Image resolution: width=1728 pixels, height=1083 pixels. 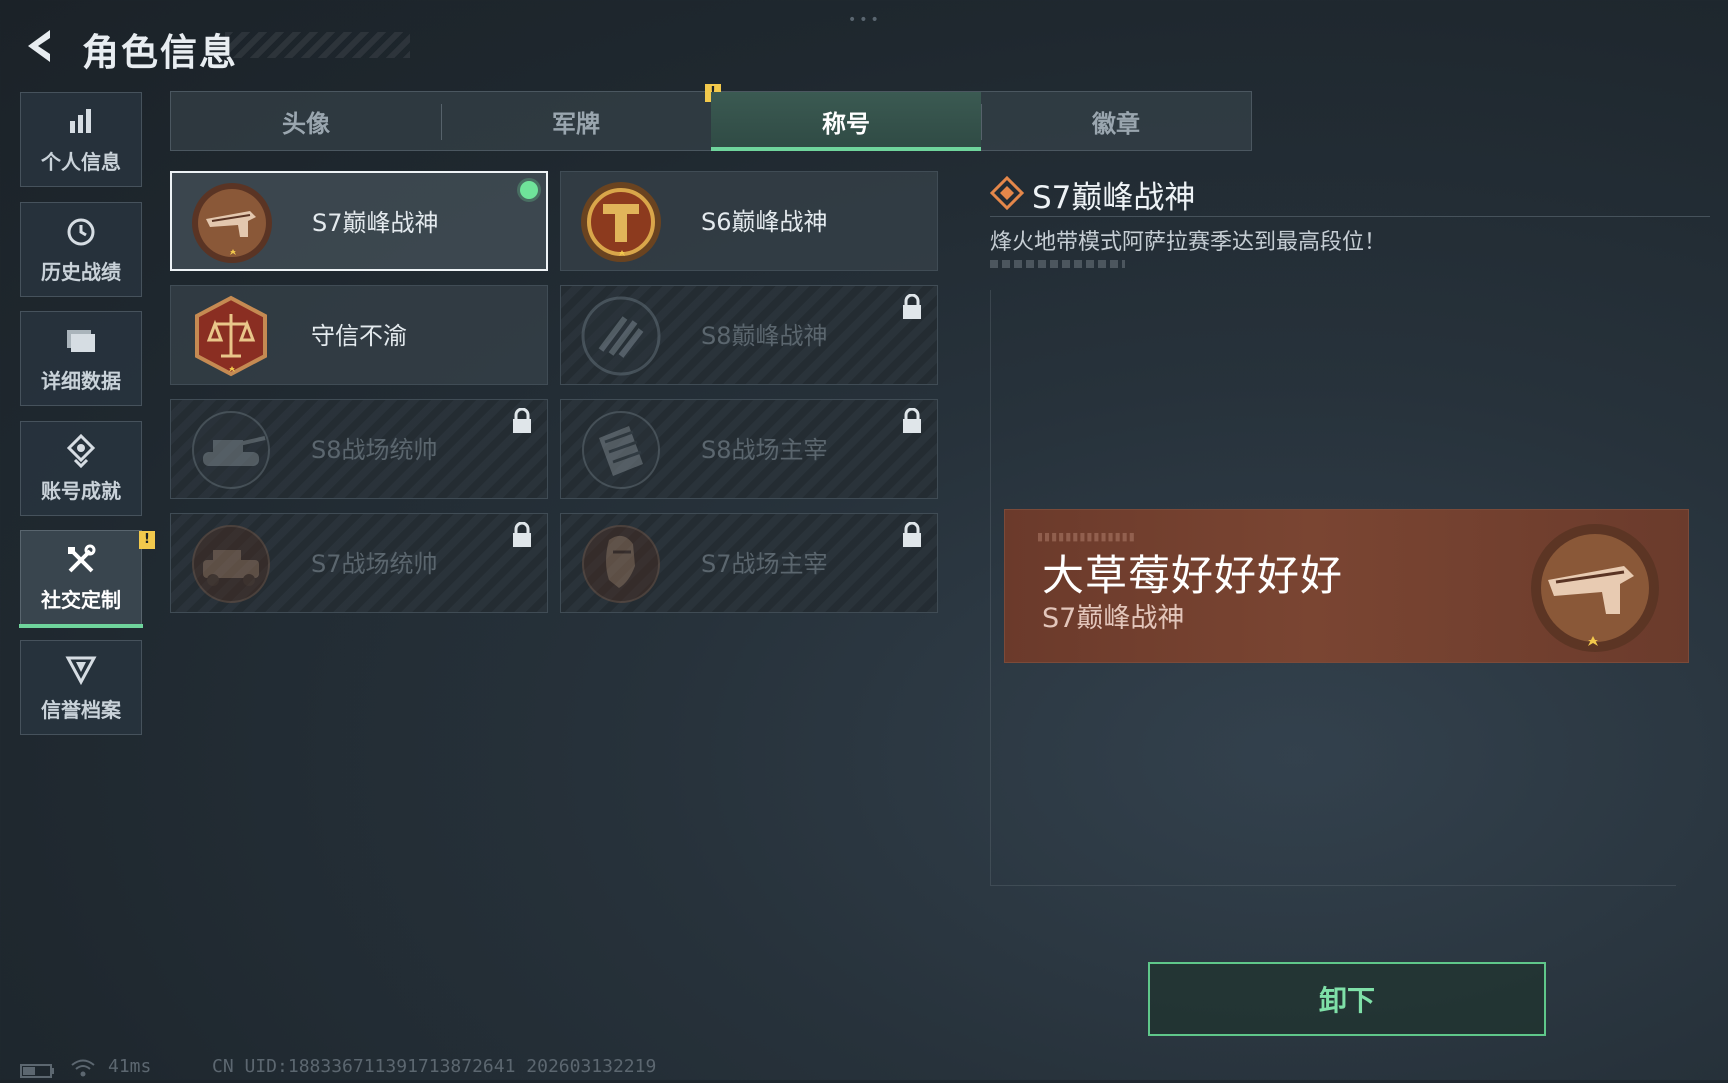 What do you see at coordinates (81, 491) in the screenshot?
I see `sidebar-item-label: 账号成就` at bounding box center [81, 491].